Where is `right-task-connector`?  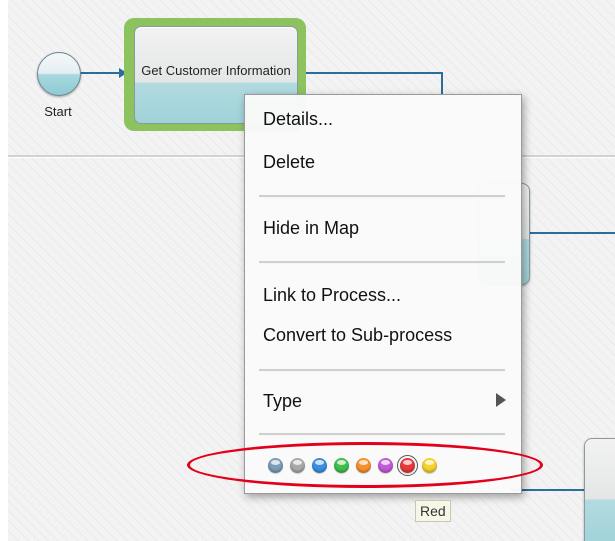 right-task-connector is located at coordinates (572, 233).